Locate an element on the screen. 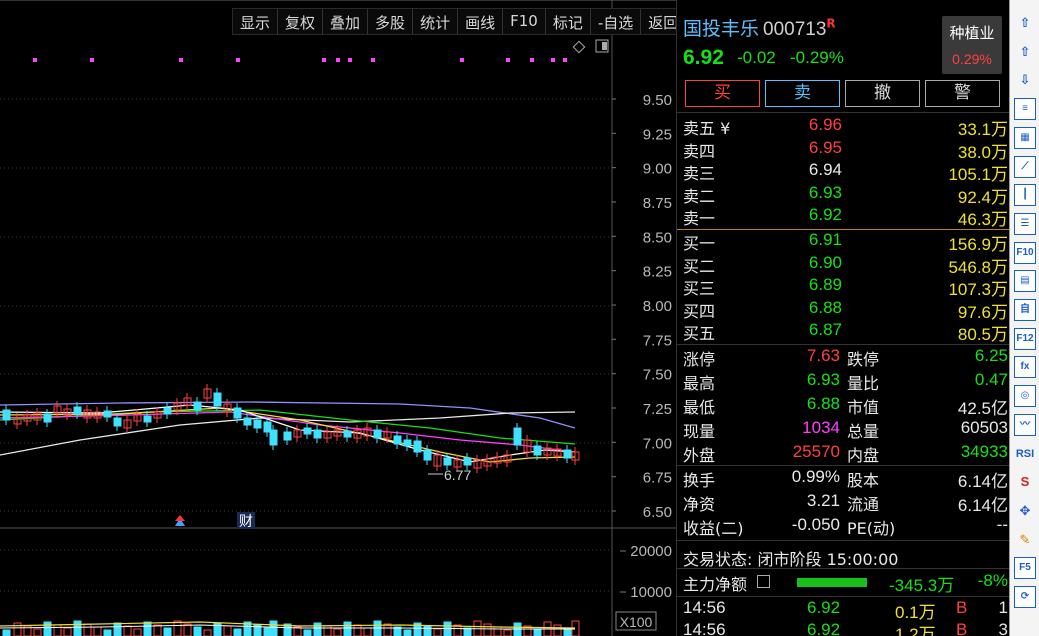 The image size is (1039, 636). news-icon: ☰ is located at coordinates (1025, 223).